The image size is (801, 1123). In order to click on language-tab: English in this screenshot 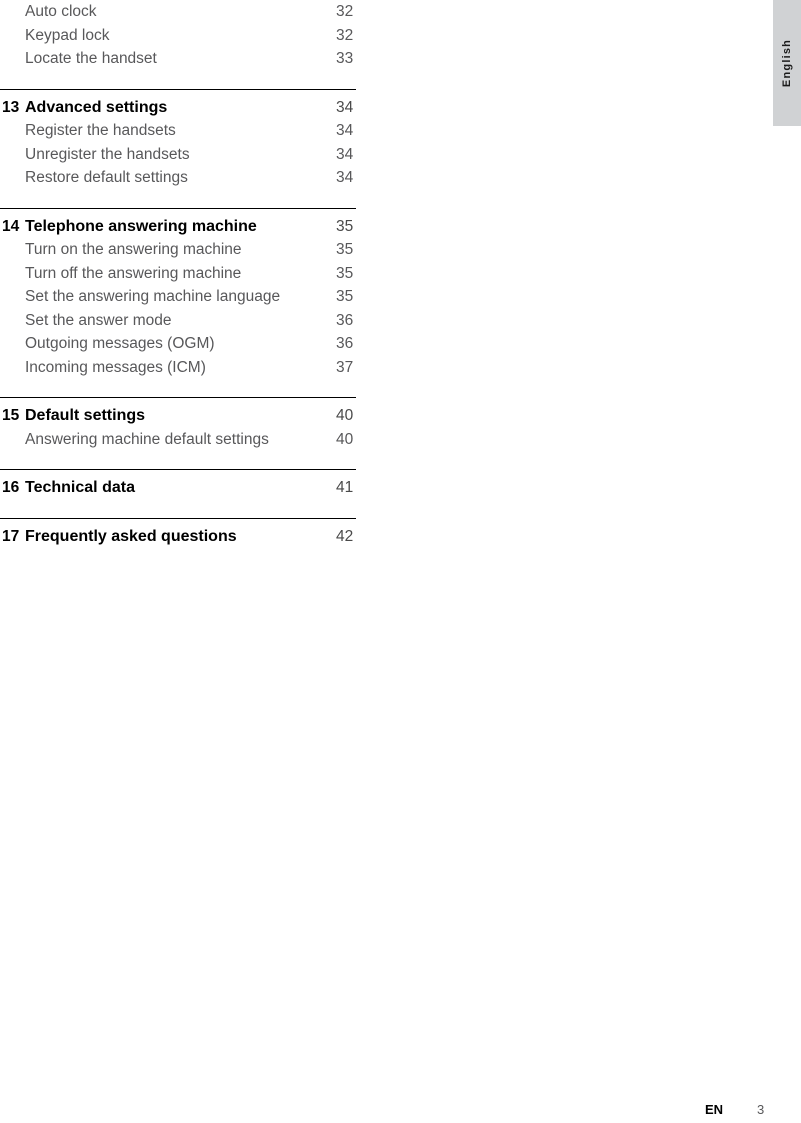, I will do `click(787, 63)`.